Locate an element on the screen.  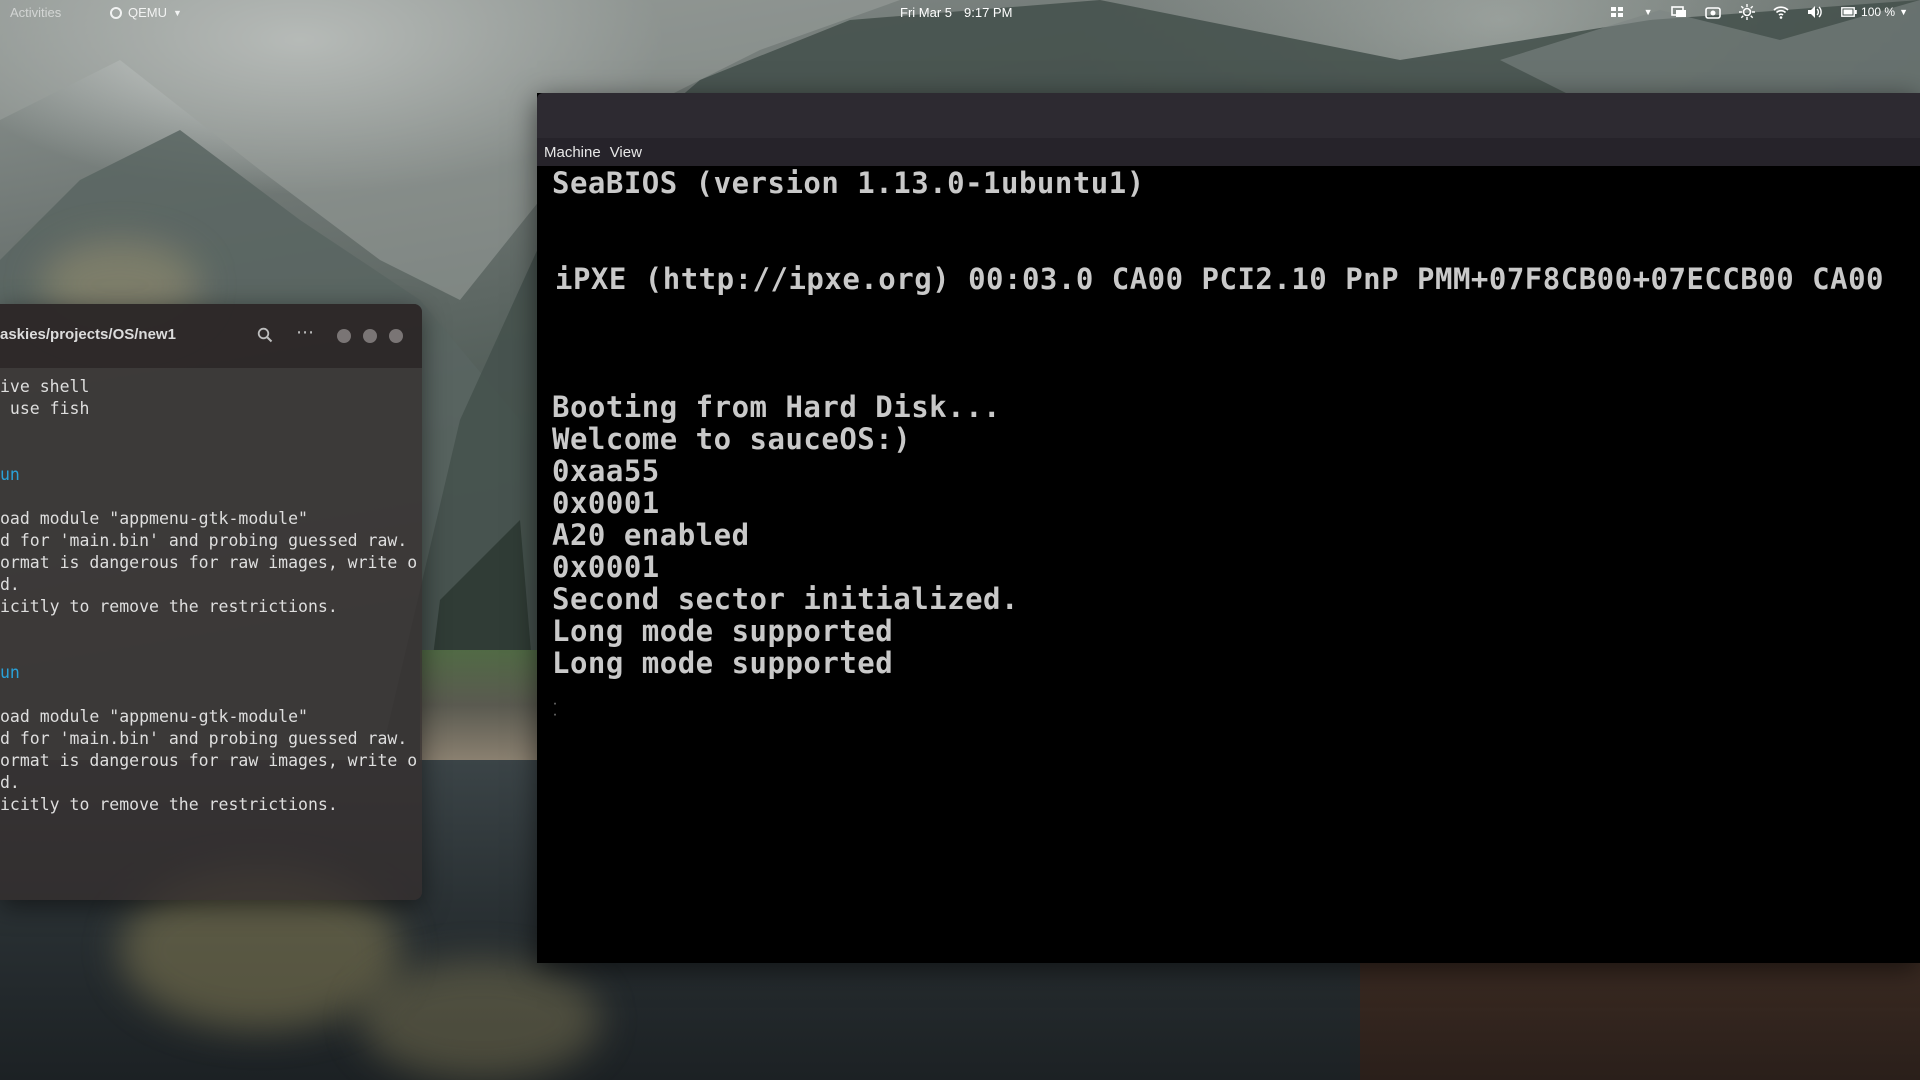
battery-icon: 100 % ▼ is located at coordinates (1874, 12).